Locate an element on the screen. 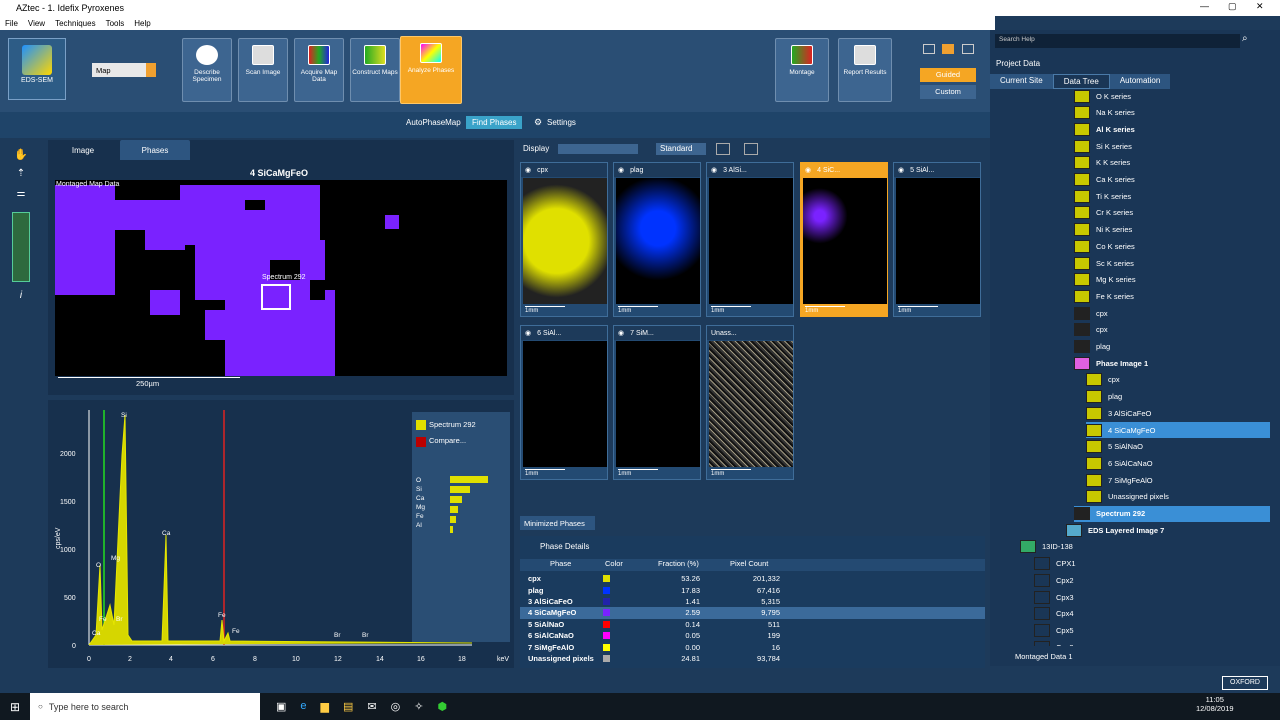 This screenshot has width=1280, height=720. settings-button: Settings is located at coordinates (561, 122).